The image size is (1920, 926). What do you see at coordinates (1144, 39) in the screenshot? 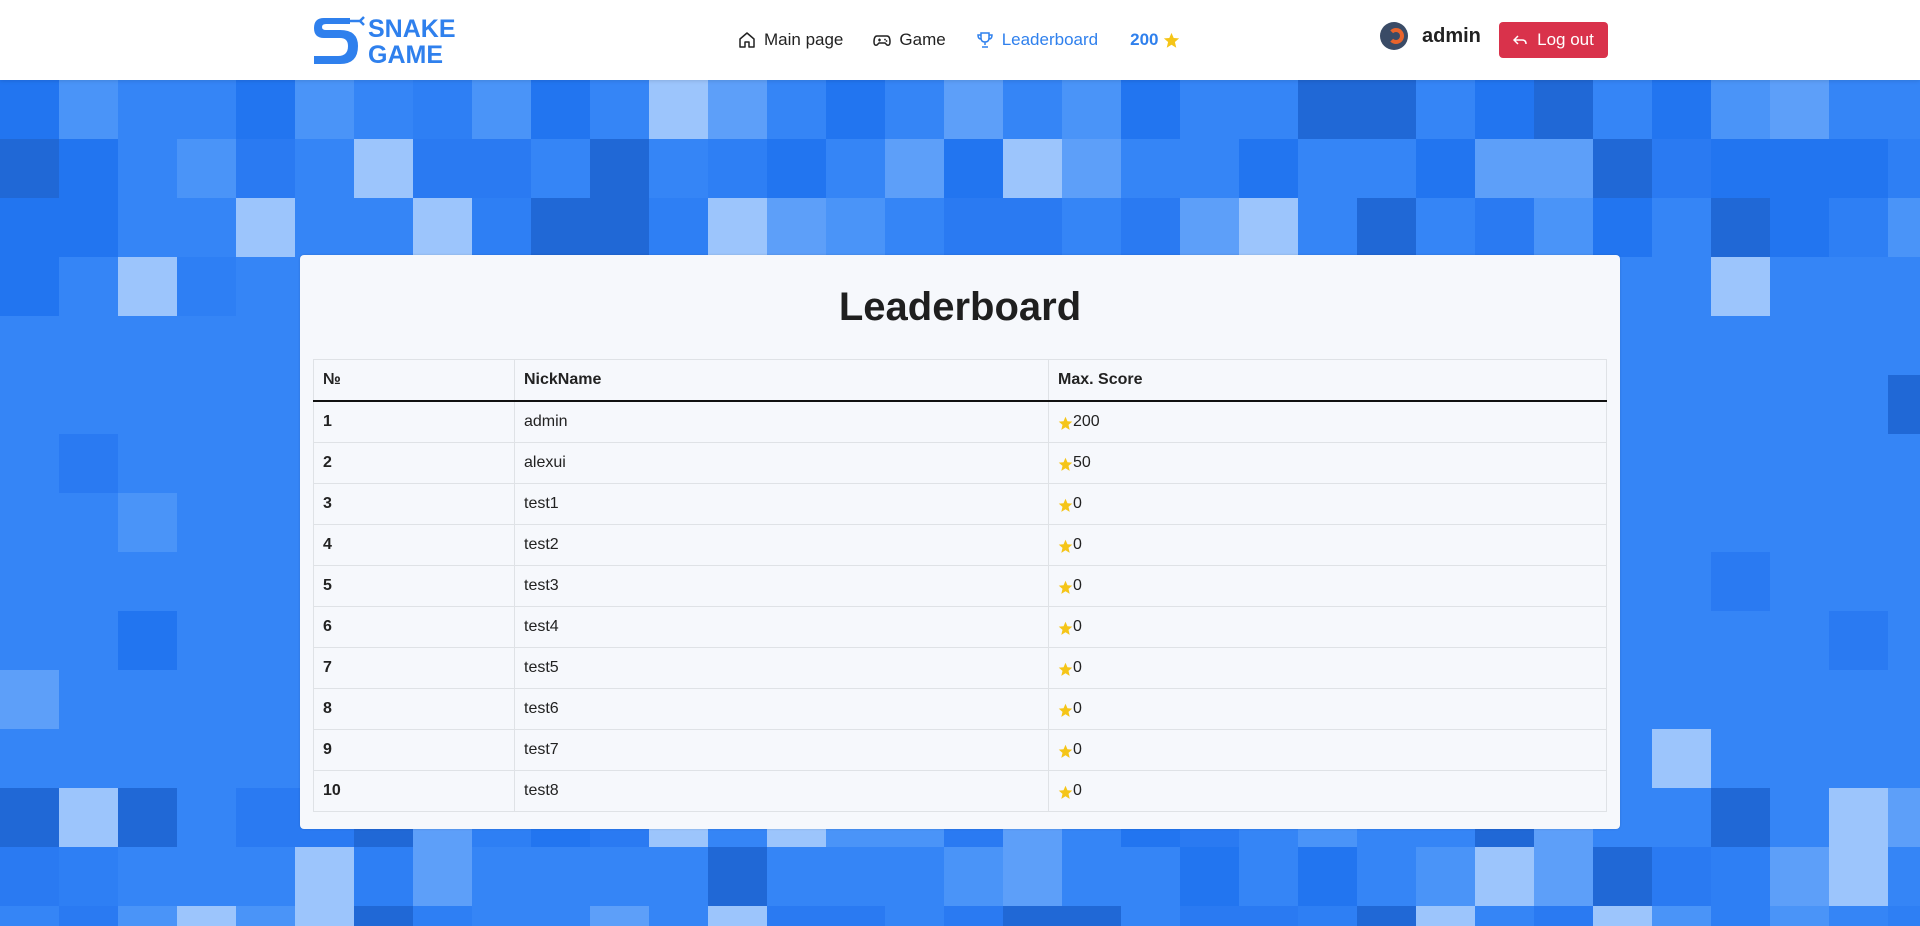
I see `user-score: 200` at bounding box center [1144, 39].